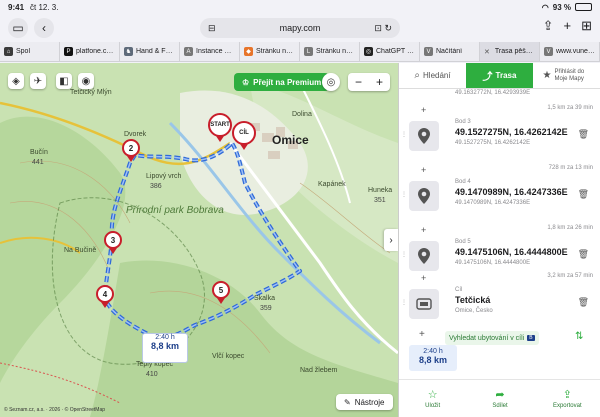 This screenshot has width=600, height=417. What do you see at coordinates (287, 82) in the screenshot?
I see `premium-label: Přejít na Premium` at bounding box center [287, 82].